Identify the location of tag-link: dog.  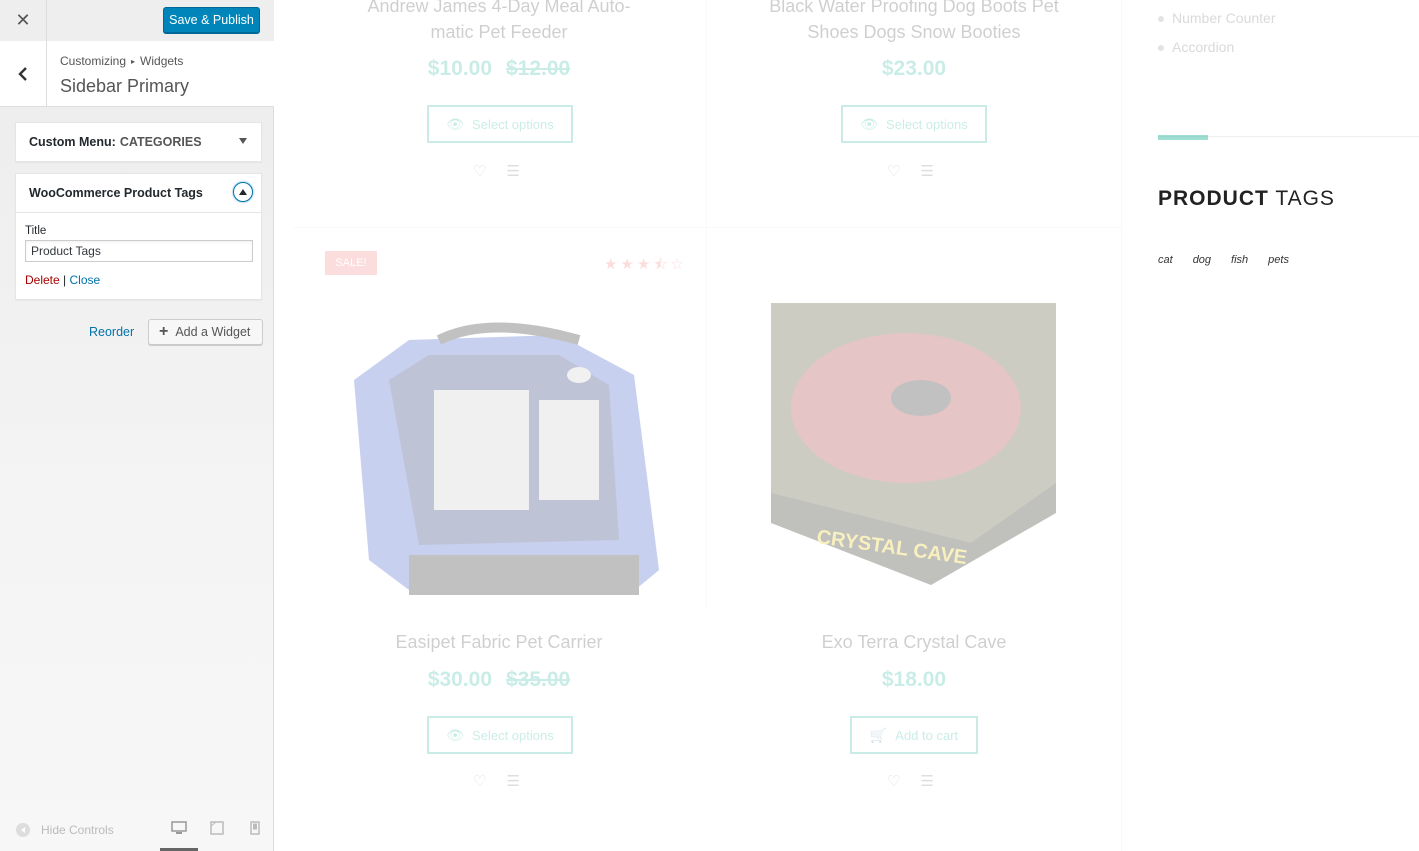
(1202, 260).